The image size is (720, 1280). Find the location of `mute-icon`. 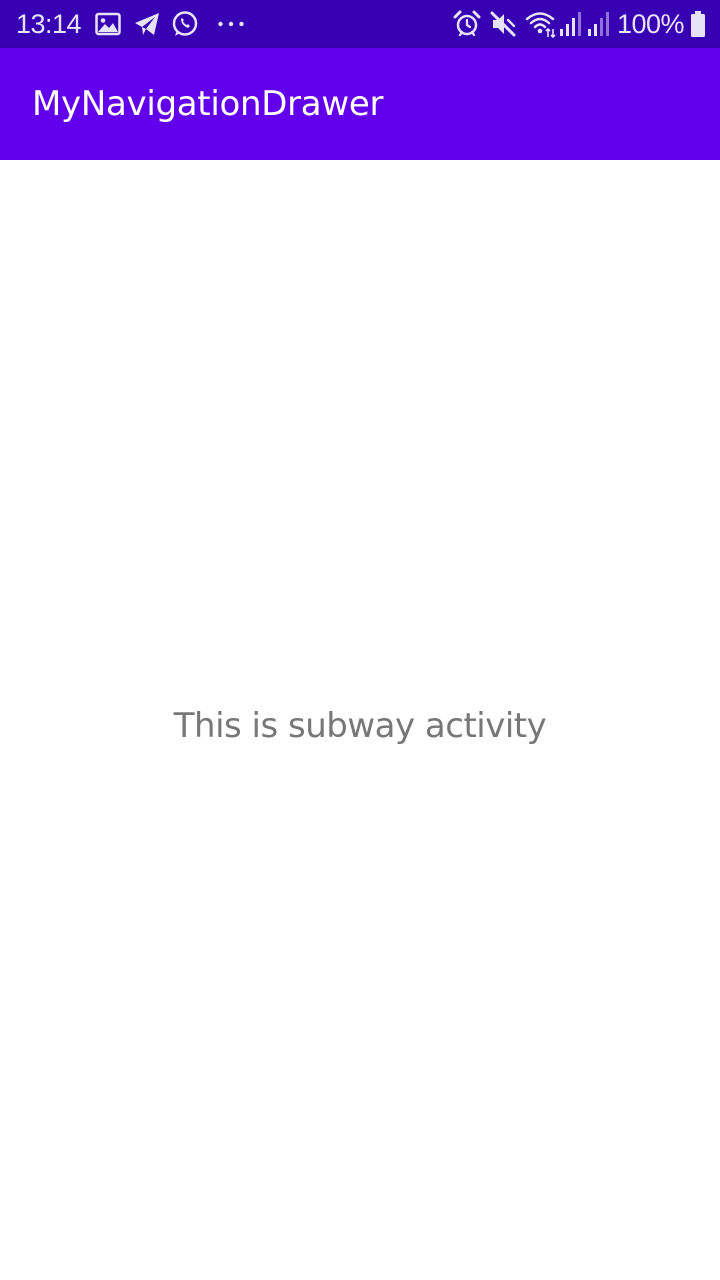

mute-icon is located at coordinates (503, 24).